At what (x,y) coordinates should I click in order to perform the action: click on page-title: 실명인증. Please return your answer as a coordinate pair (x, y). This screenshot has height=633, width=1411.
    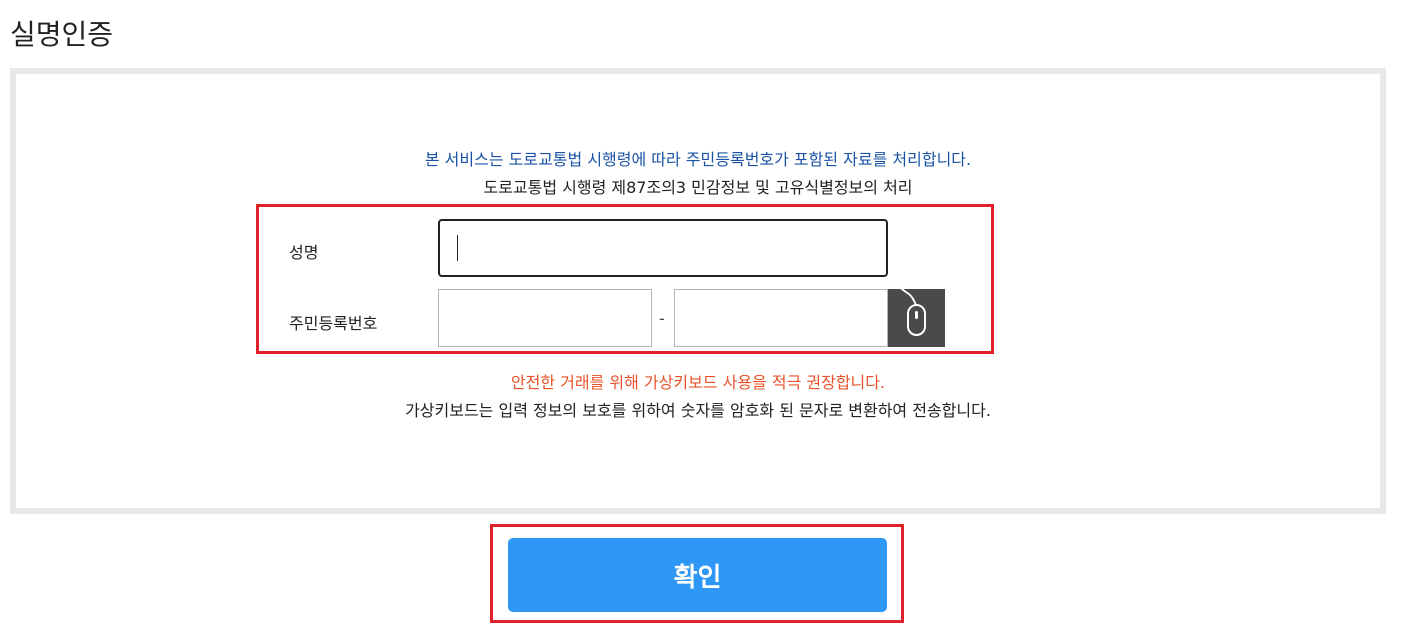
    Looking at the image, I should click on (62, 34).